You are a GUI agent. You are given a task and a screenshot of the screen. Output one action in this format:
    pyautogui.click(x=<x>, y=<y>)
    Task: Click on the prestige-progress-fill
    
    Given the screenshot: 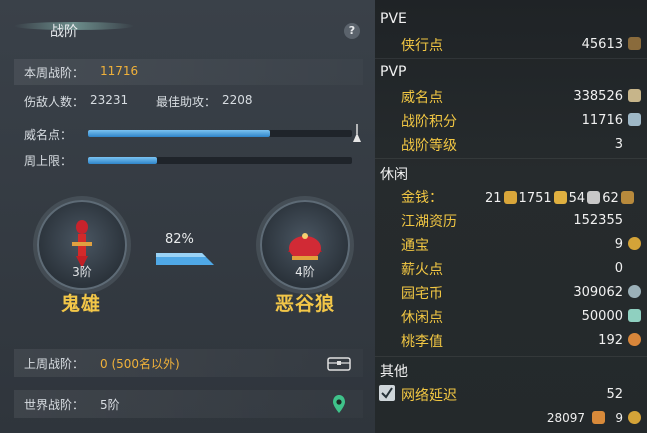 What is the action you would take?
    pyautogui.click(x=179, y=133)
    